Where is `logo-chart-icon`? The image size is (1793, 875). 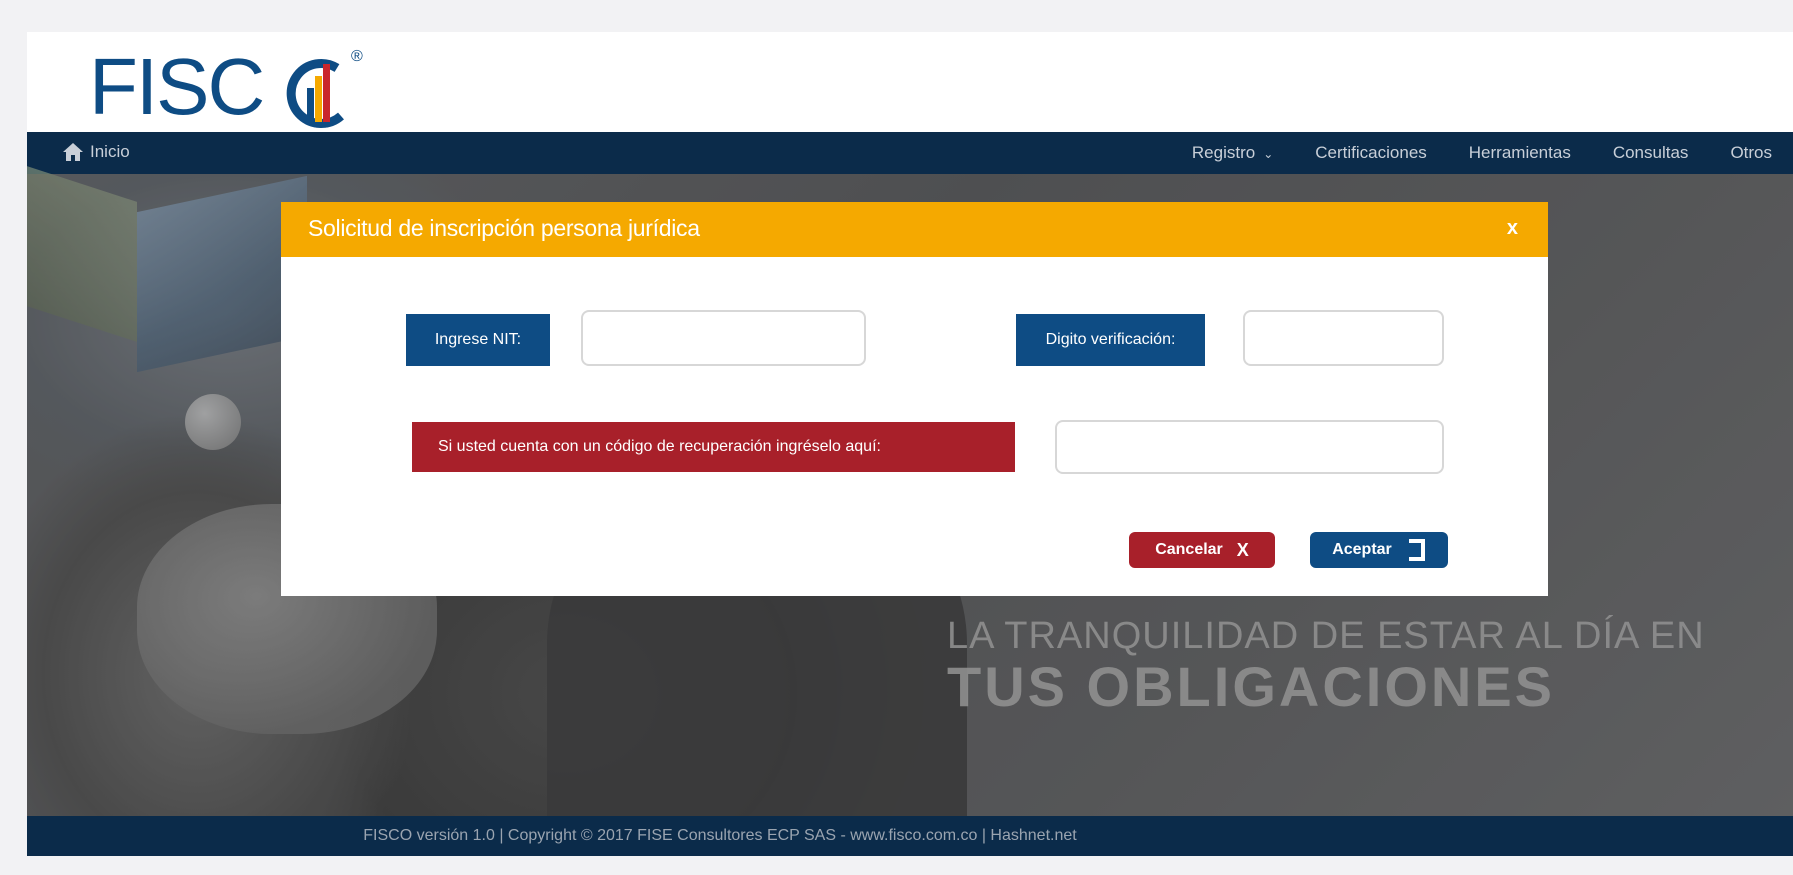 logo-chart-icon is located at coordinates (315, 93).